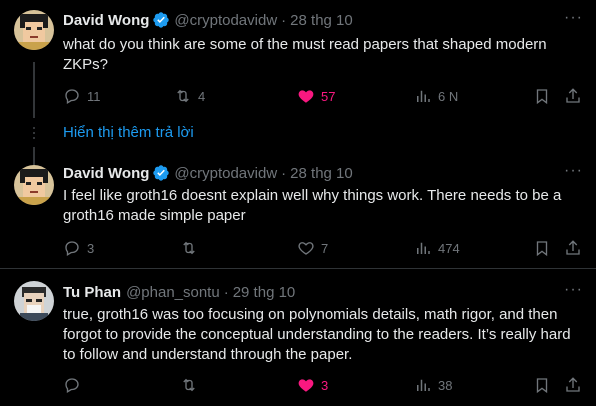  What do you see at coordinates (173, 292) in the screenshot?
I see `user-handle: @phan_sontu` at bounding box center [173, 292].